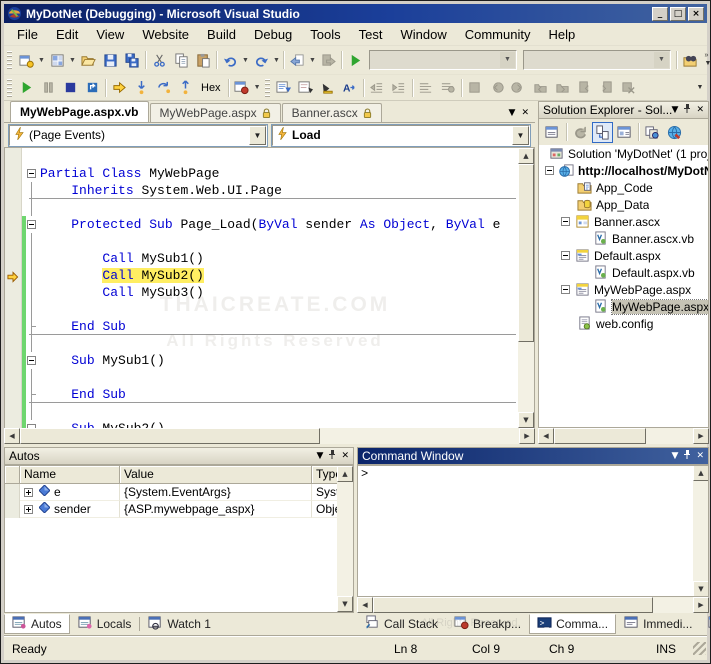 The height and width of the screenshot is (664, 711). I want to click on step-into-icon, so click(141, 87).